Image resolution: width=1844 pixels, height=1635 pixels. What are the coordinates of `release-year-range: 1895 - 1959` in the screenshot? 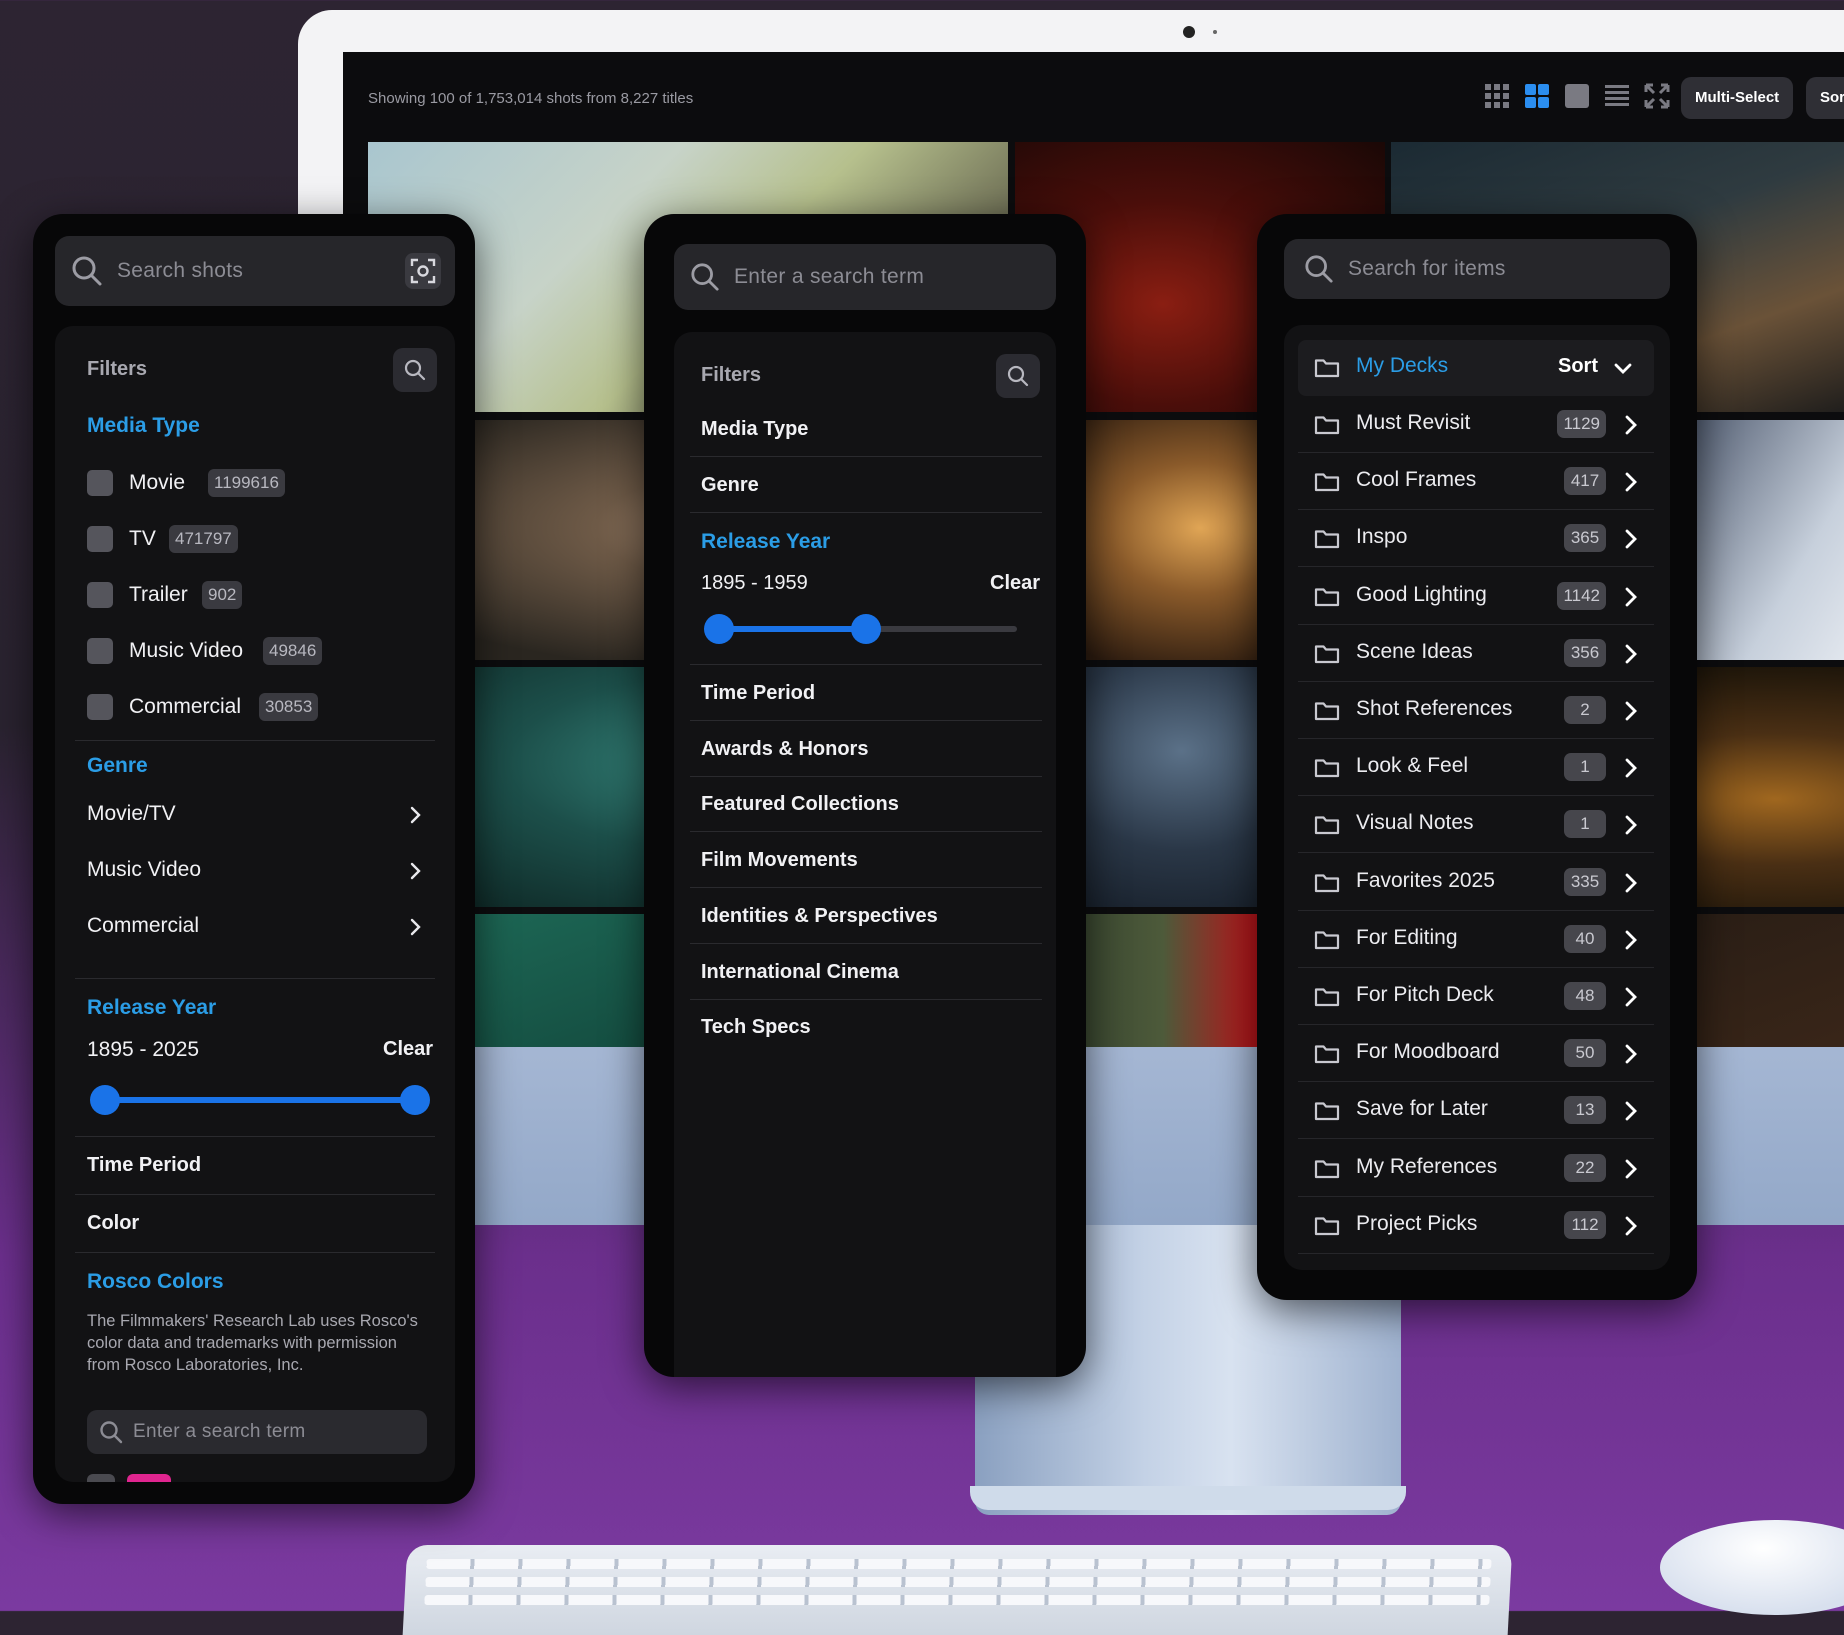 It's located at (754, 583).